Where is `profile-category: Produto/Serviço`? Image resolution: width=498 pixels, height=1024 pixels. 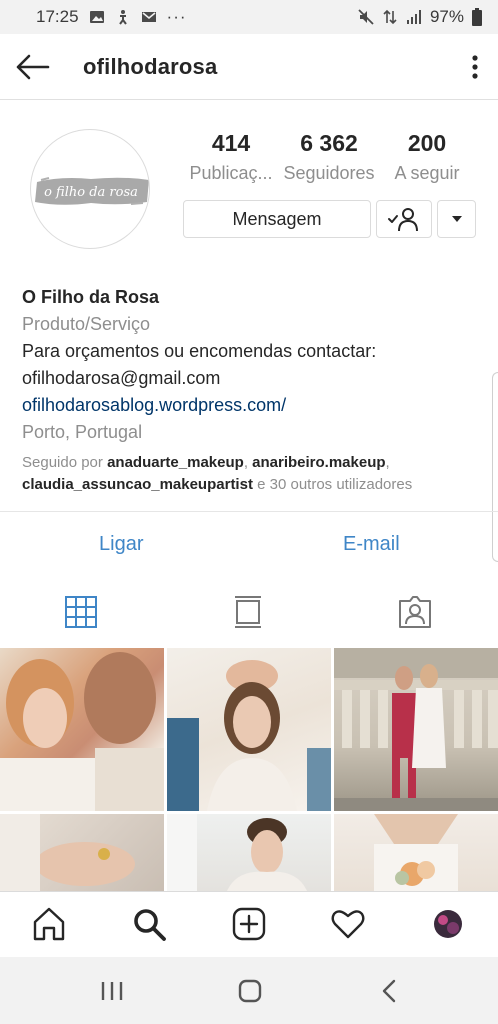 profile-category: Produto/Serviço is located at coordinates (86, 324).